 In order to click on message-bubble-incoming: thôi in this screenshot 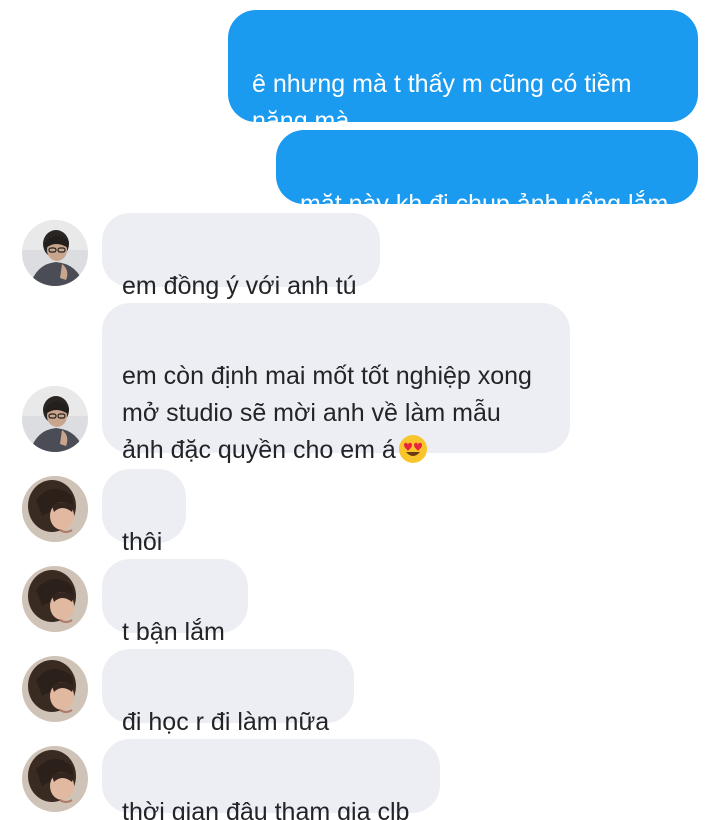, I will do `click(144, 512)`.